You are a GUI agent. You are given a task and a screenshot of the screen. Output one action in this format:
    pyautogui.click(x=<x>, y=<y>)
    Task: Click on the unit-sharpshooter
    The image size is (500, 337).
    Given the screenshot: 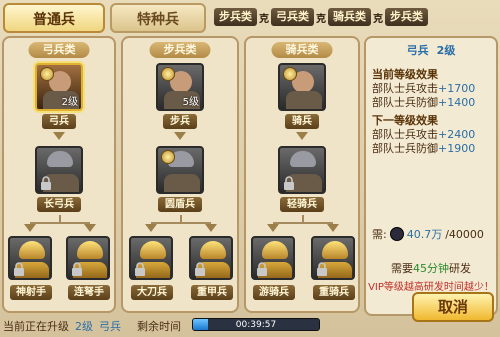 What is the action you would take?
    pyautogui.click(x=30, y=258)
    